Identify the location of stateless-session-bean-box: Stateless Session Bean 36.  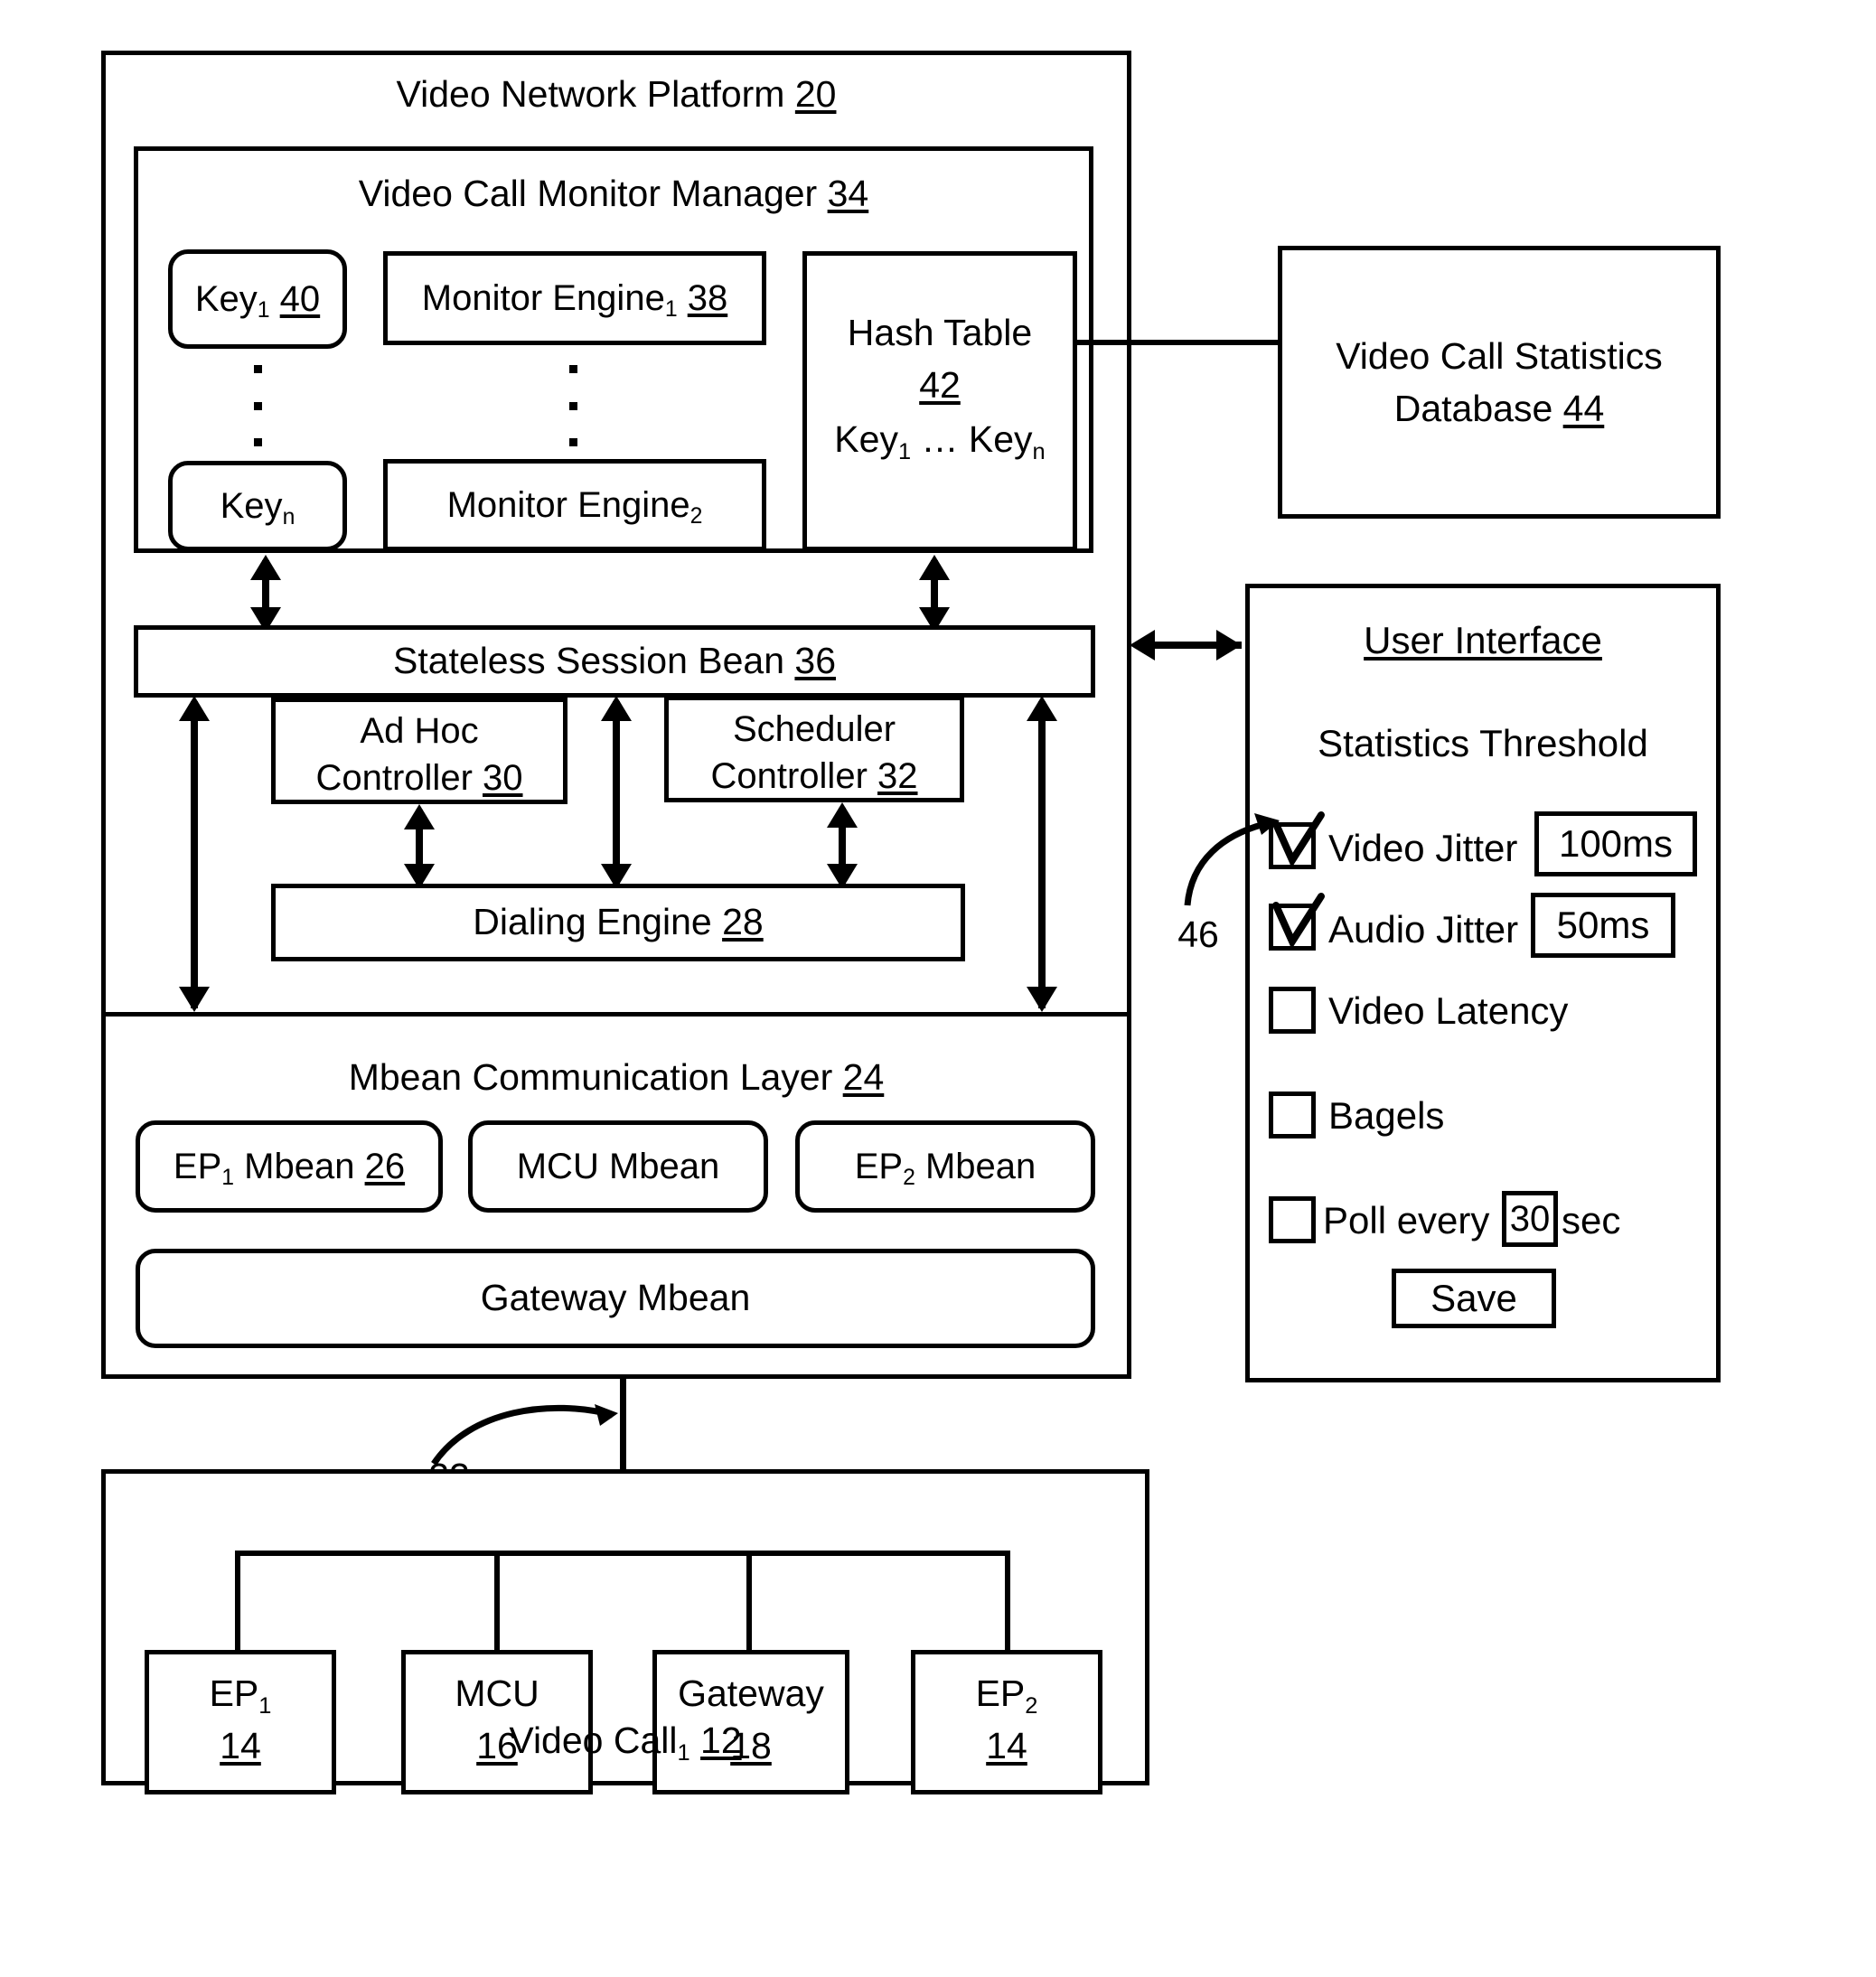
(614, 661).